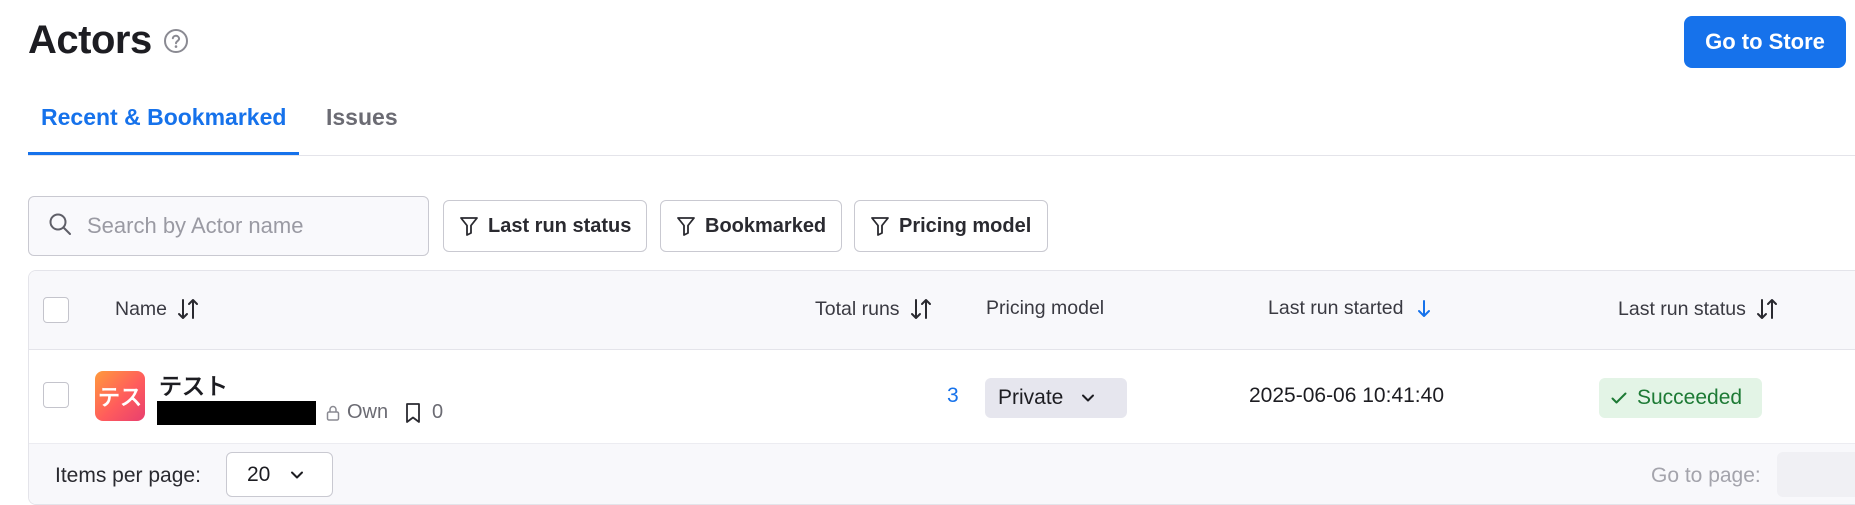  I want to click on column-header-last-run-started: Last run started, so click(1350, 308).